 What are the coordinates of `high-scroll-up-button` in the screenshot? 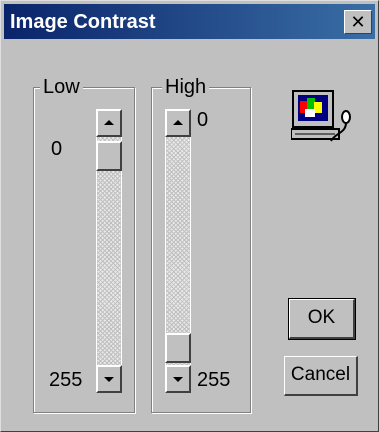 It's located at (178, 123).